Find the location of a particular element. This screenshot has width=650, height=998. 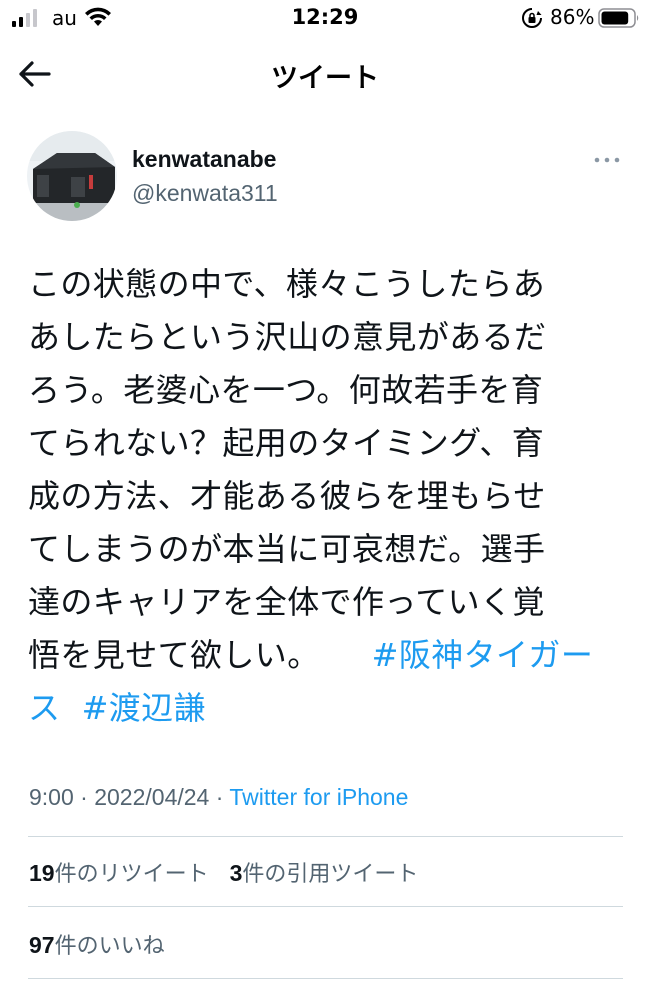

hashtag-link-continued: ス is located at coordinates (44, 708).